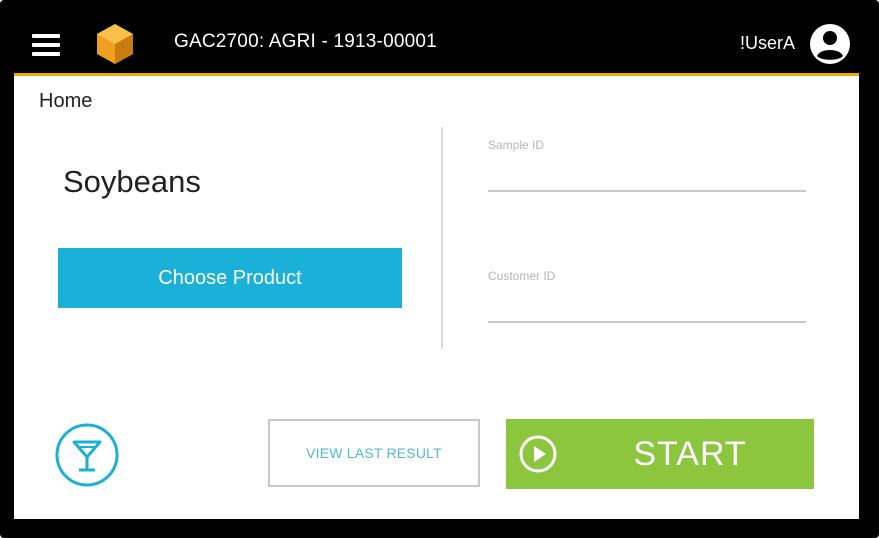 The width and height of the screenshot is (879, 538). I want to click on choose-product-button: Choose Product, so click(230, 278).